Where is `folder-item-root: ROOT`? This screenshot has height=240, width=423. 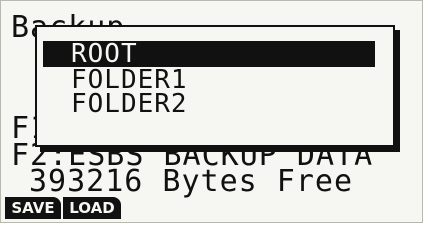
folder-item-root: ROOT is located at coordinates (209, 54).